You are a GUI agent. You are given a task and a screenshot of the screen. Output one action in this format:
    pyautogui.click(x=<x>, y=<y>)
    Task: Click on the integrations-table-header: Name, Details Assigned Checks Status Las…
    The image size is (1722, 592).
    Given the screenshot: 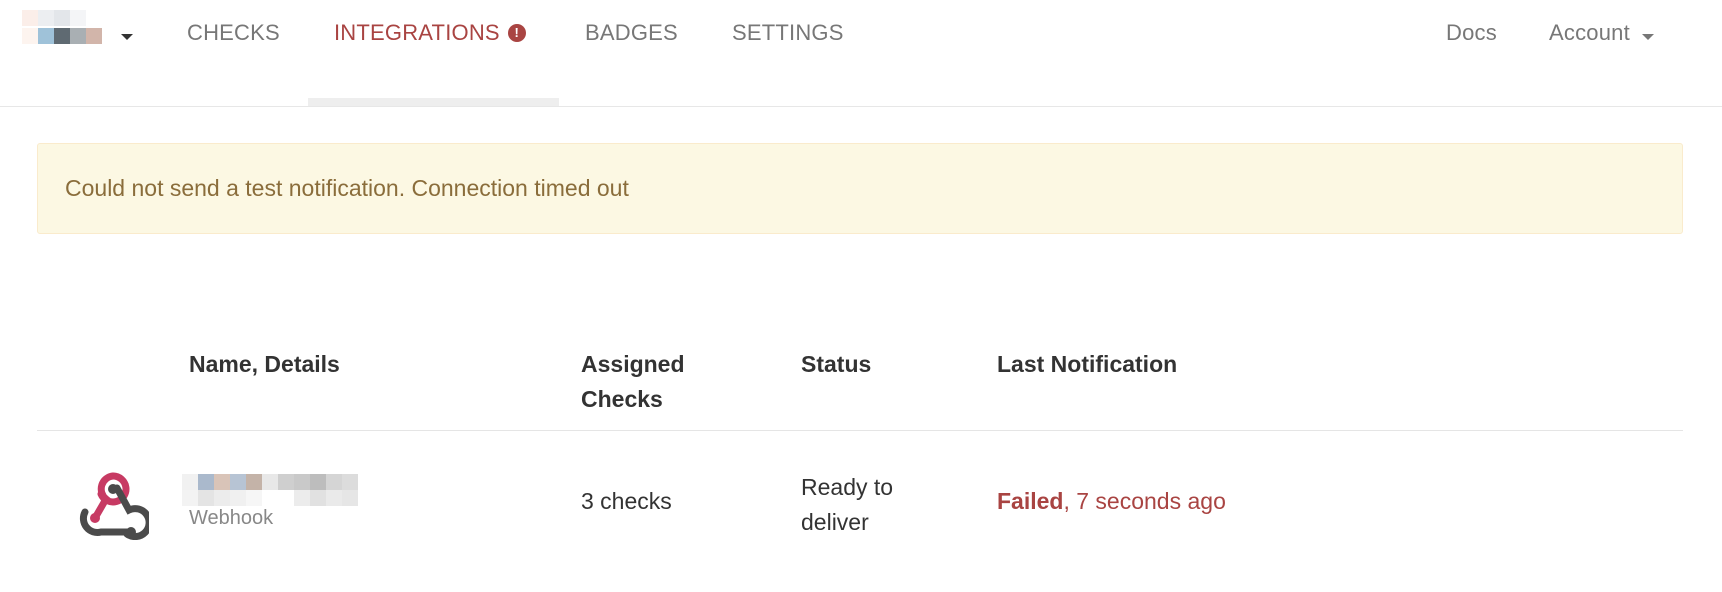 What is the action you would take?
    pyautogui.click(x=860, y=385)
    